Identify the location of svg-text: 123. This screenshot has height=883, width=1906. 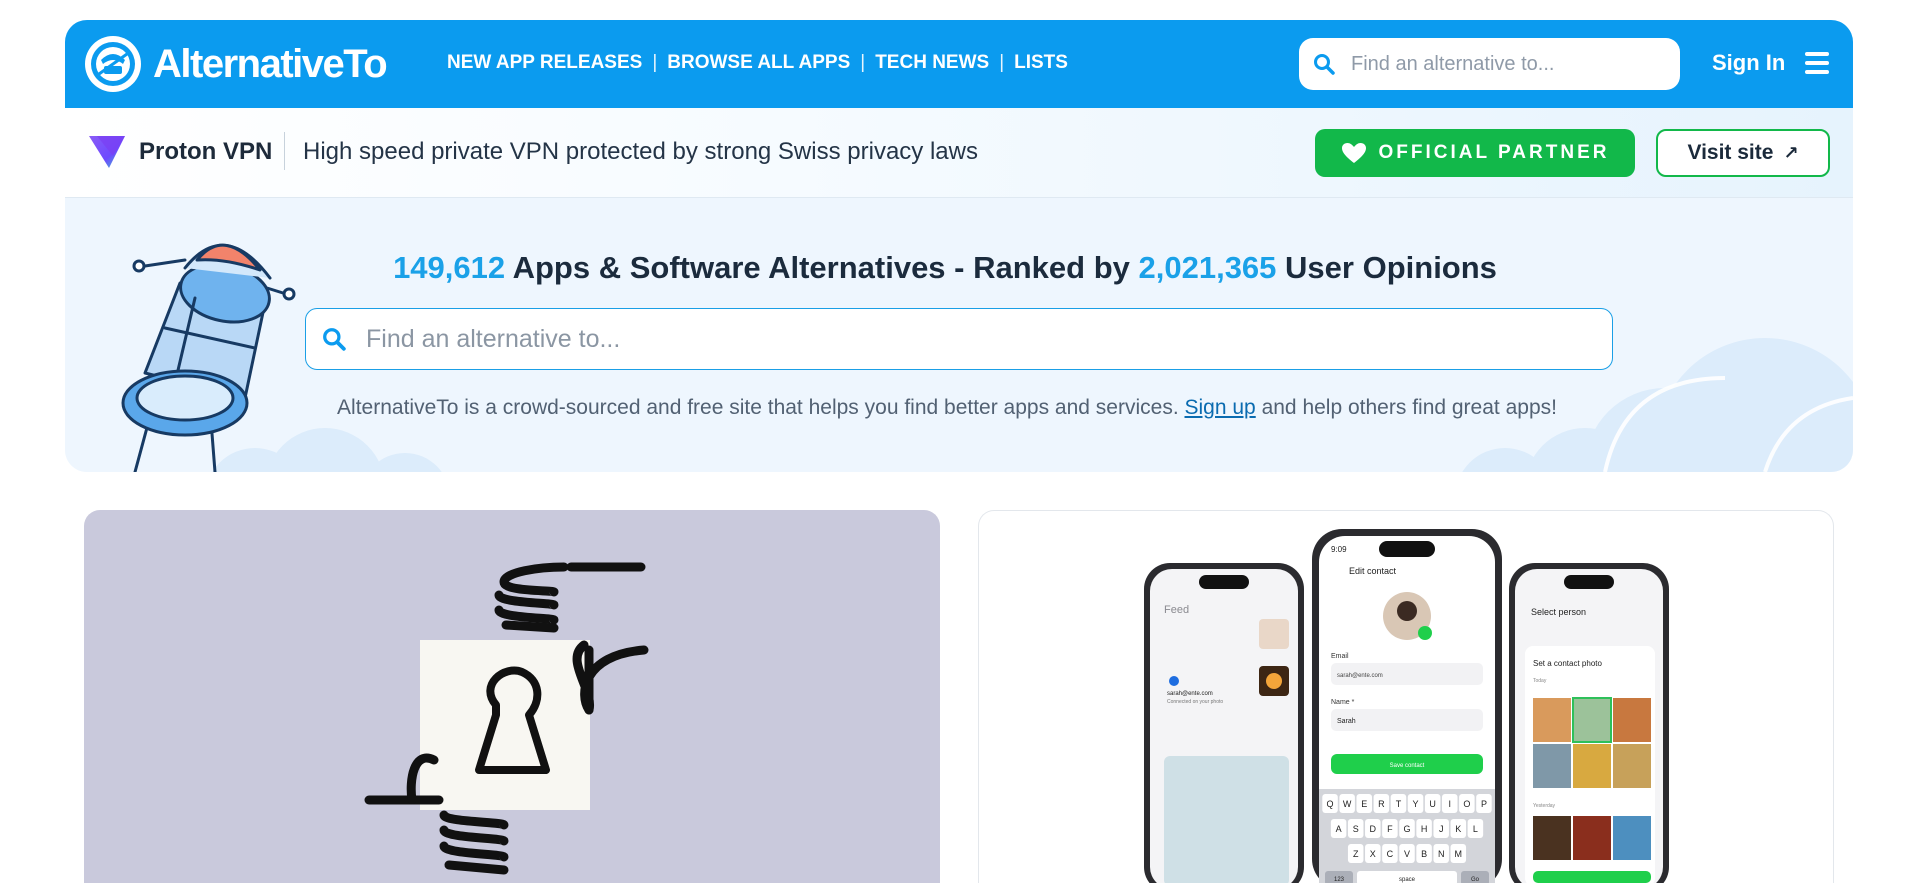
(1339, 880).